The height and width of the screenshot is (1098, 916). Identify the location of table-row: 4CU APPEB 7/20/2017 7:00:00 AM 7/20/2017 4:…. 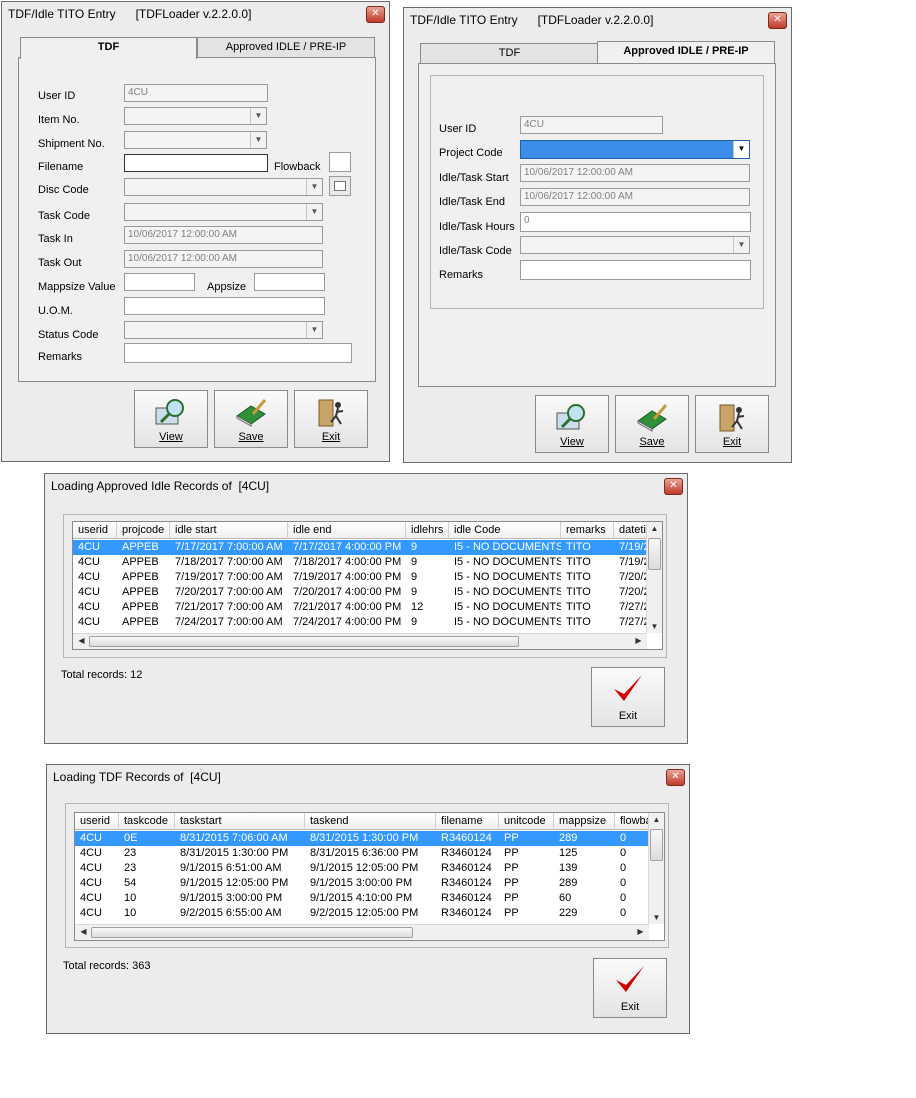
(360, 592).